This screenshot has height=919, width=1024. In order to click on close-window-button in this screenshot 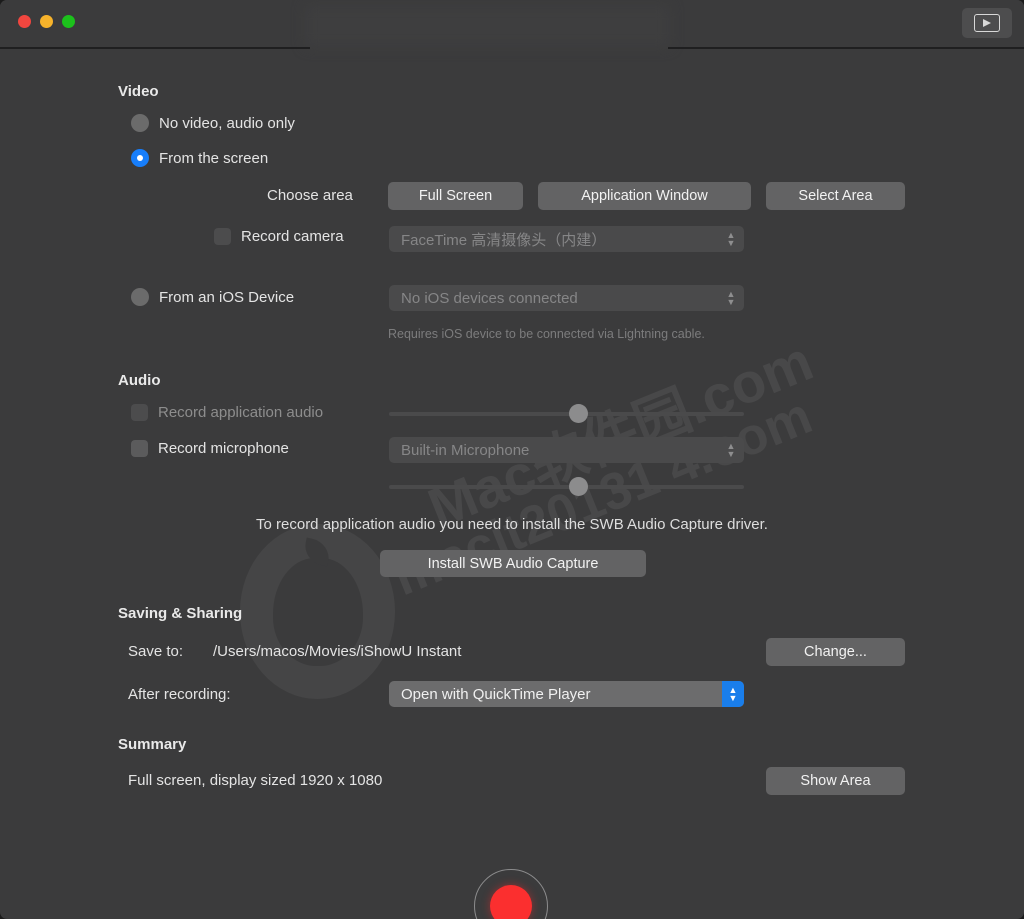, I will do `click(24, 21)`.